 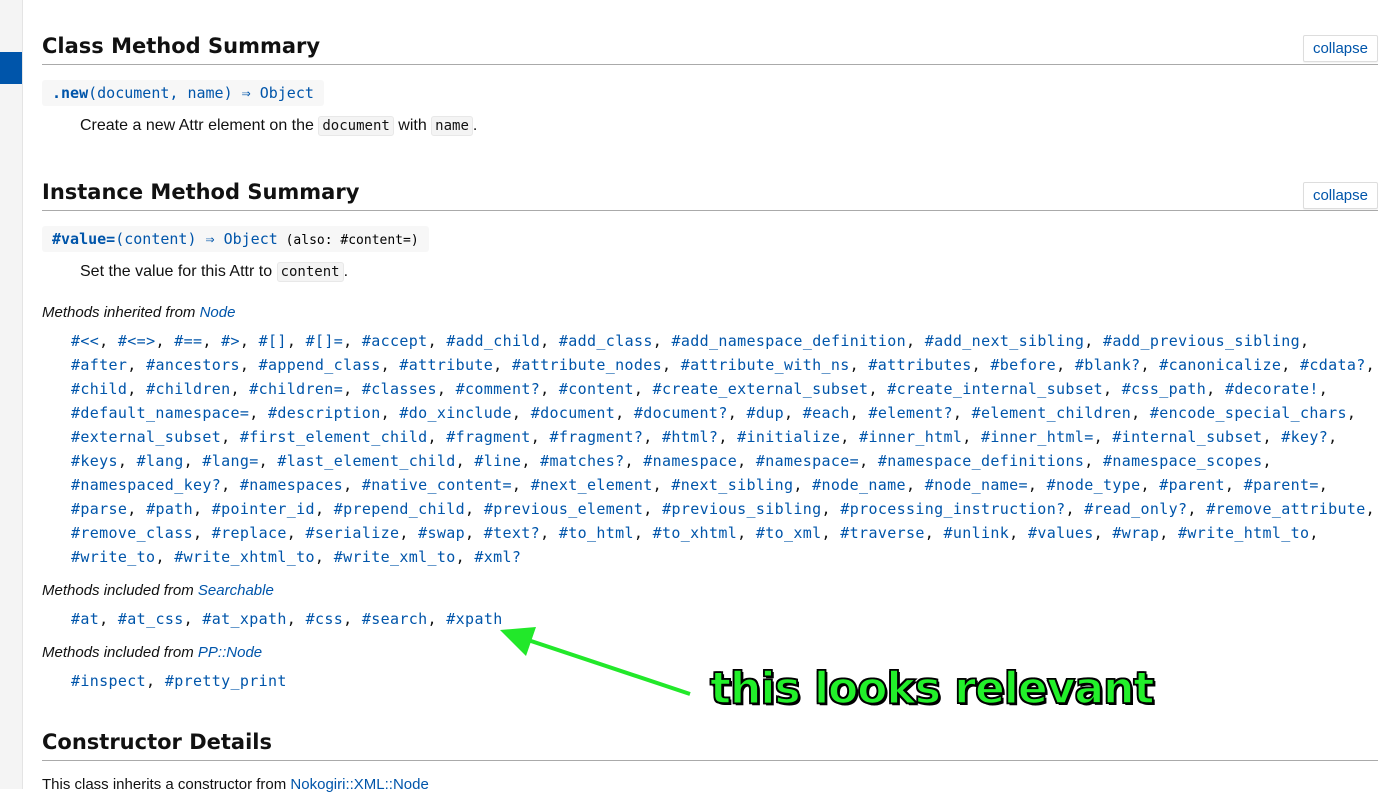 What do you see at coordinates (226, 681) in the screenshot?
I see `method-link: #pretty_print` at bounding box center [226, 681].